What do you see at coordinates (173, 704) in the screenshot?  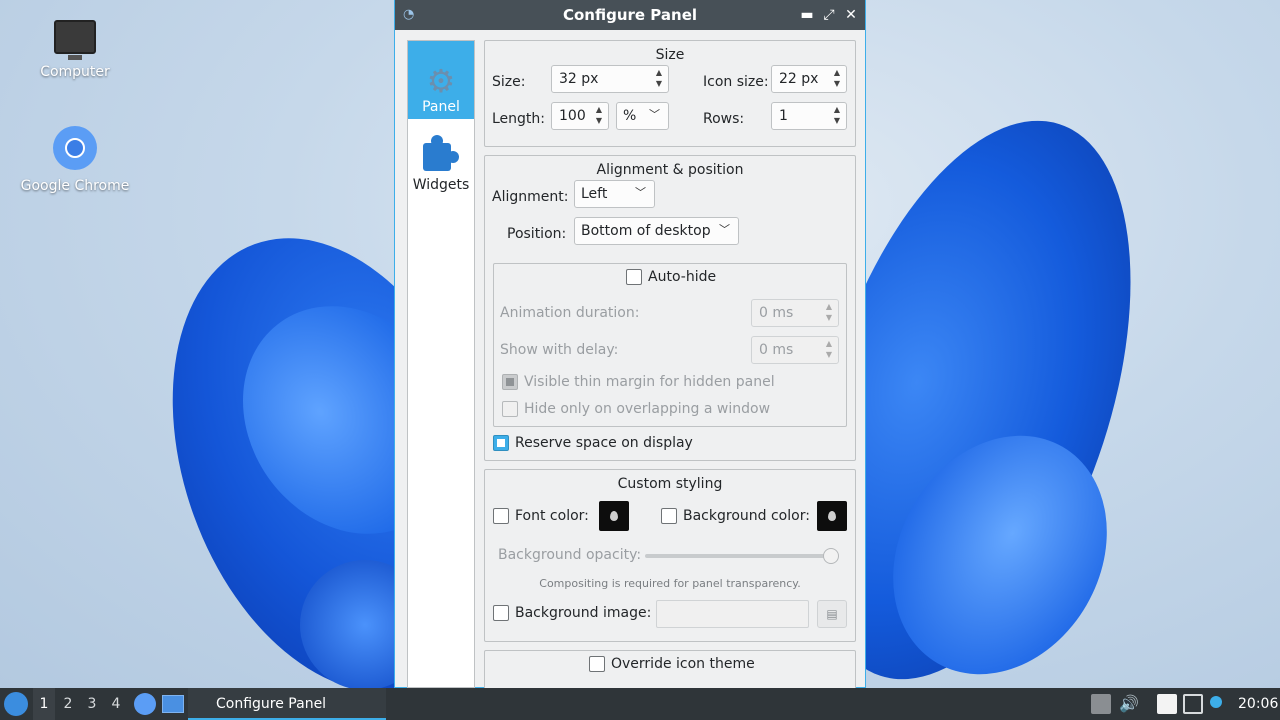 I see `show-desktop-icon` at bounding box center [173, 704].